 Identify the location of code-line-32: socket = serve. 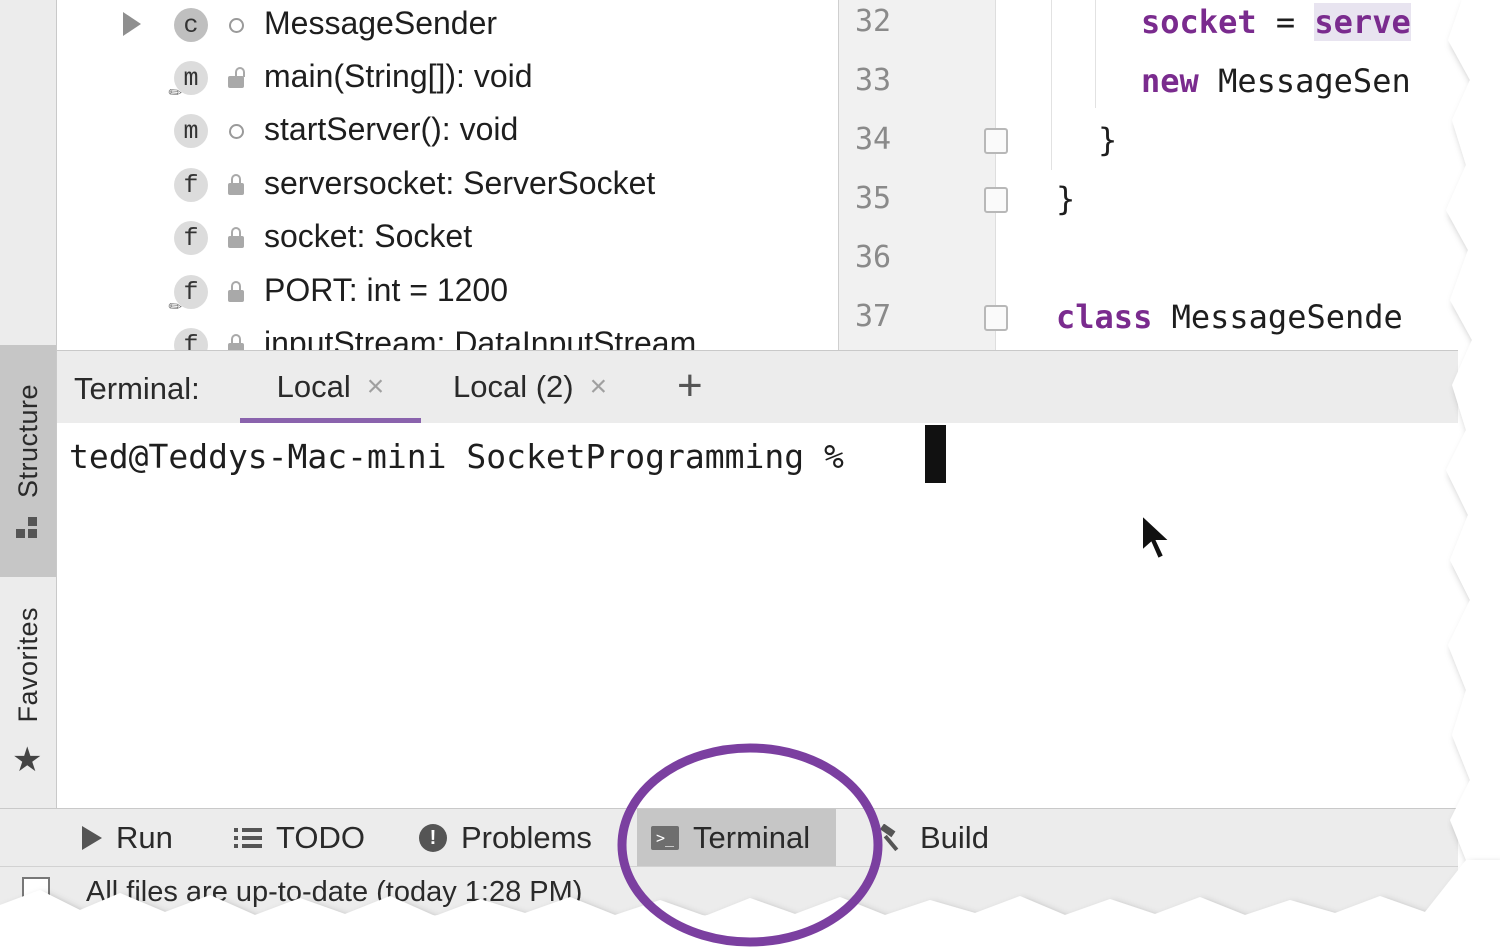
(1276, 22).